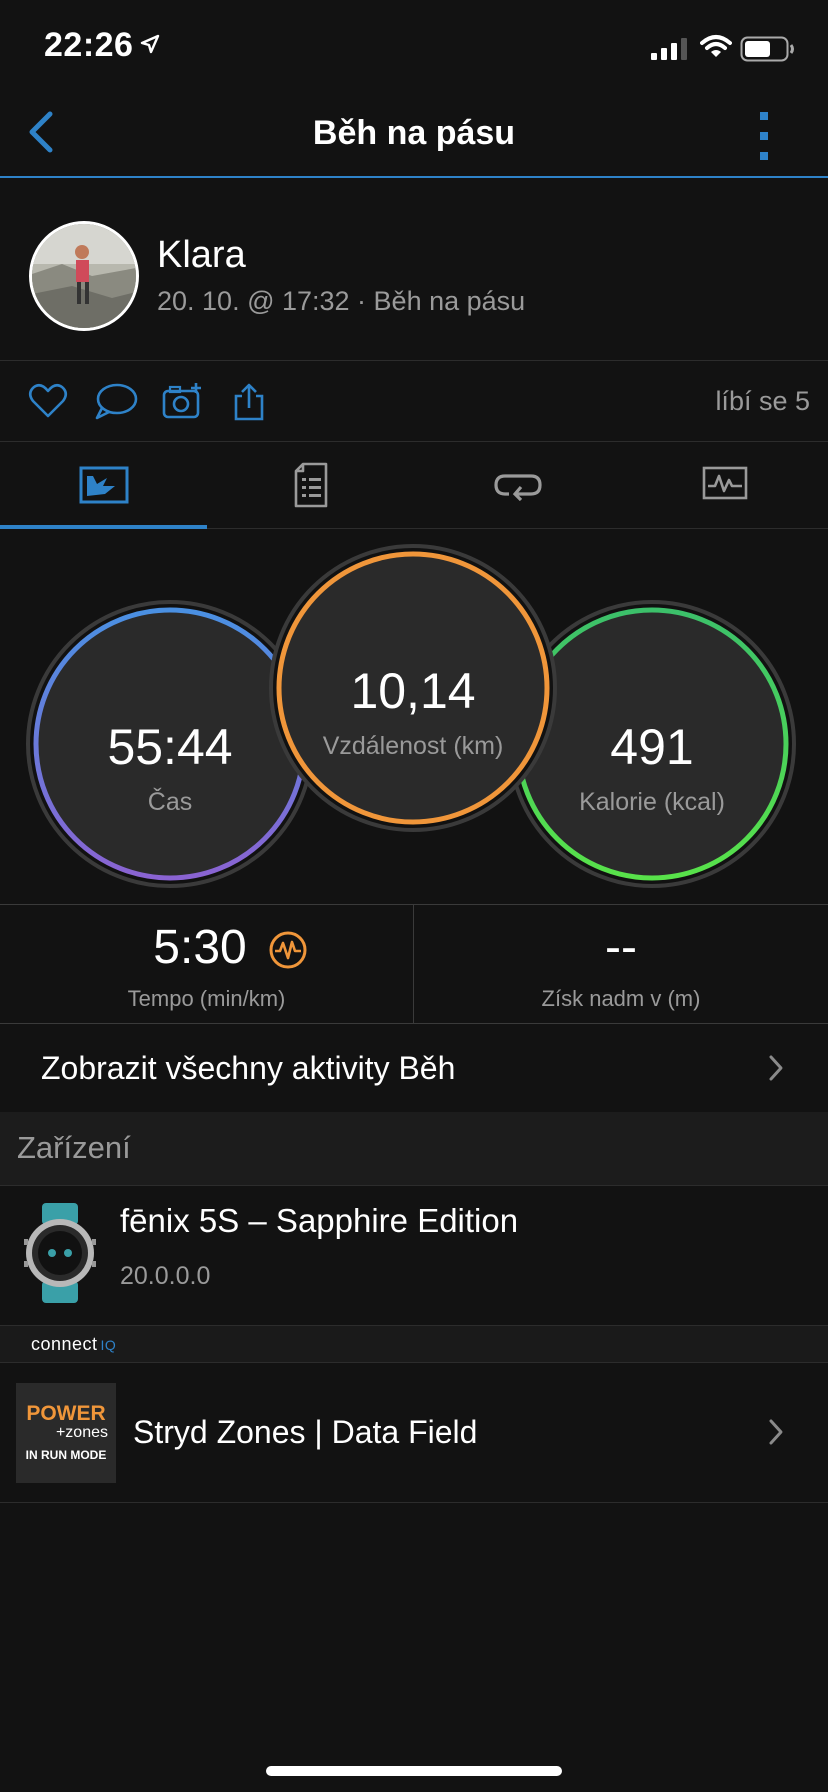 The image size is (828, 1792). I want to click on connect-iq-brand: connect, so click(64, 1344).